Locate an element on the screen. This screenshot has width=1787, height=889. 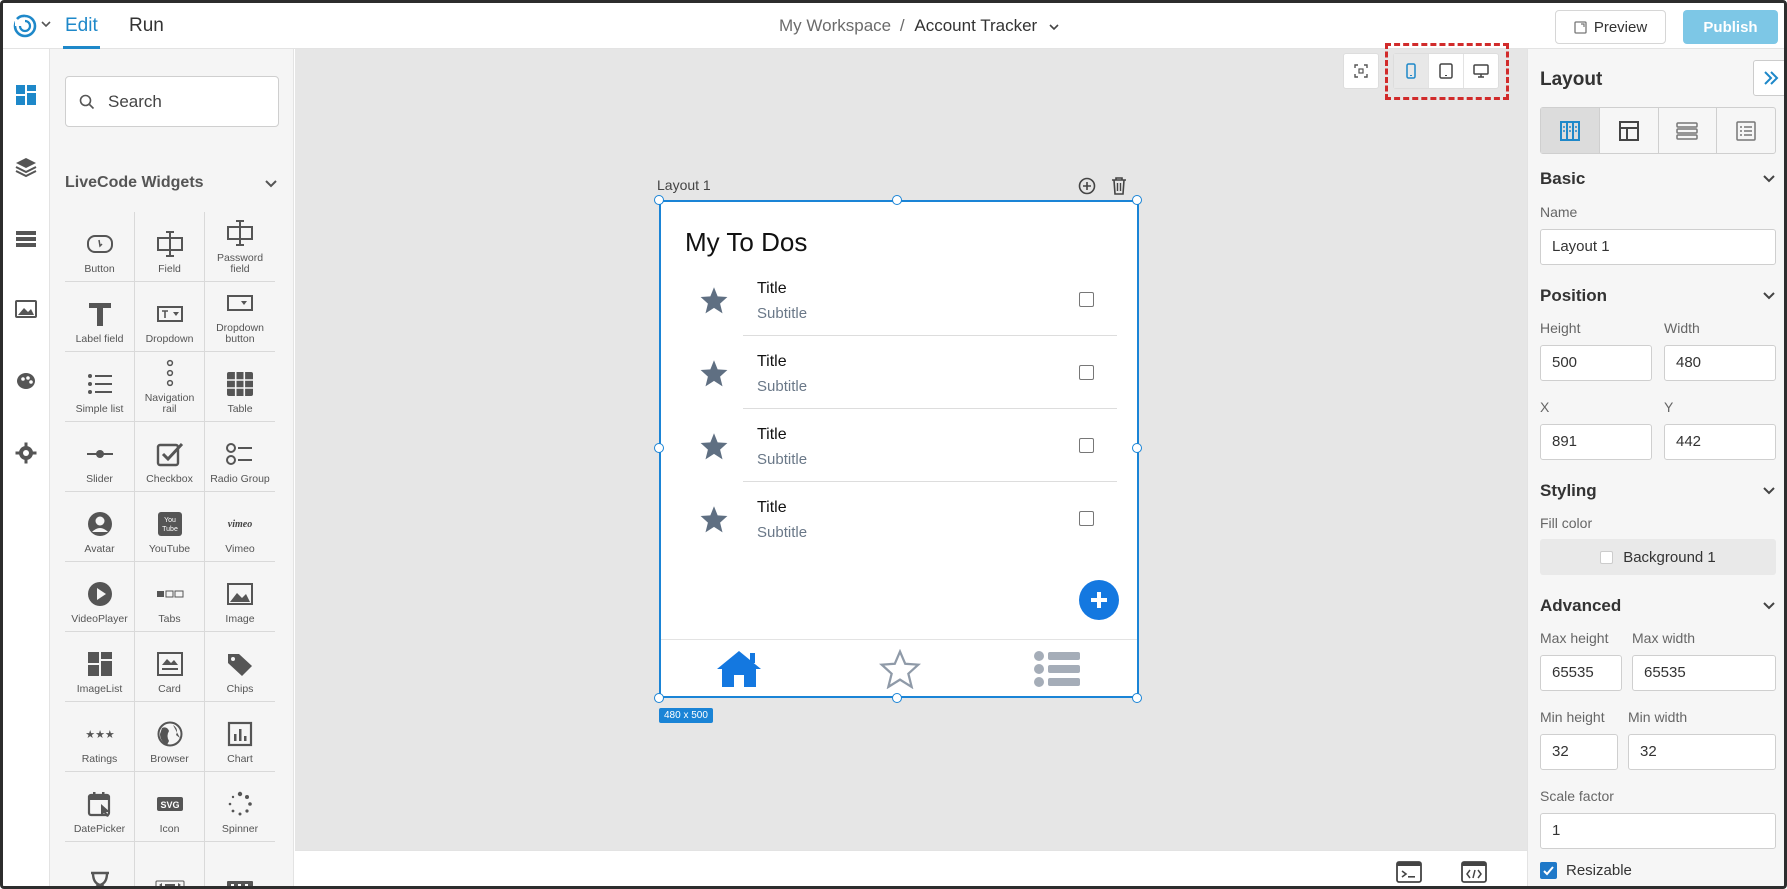
widget-checkbox: Checkbox is located at coordinates (170, 457).